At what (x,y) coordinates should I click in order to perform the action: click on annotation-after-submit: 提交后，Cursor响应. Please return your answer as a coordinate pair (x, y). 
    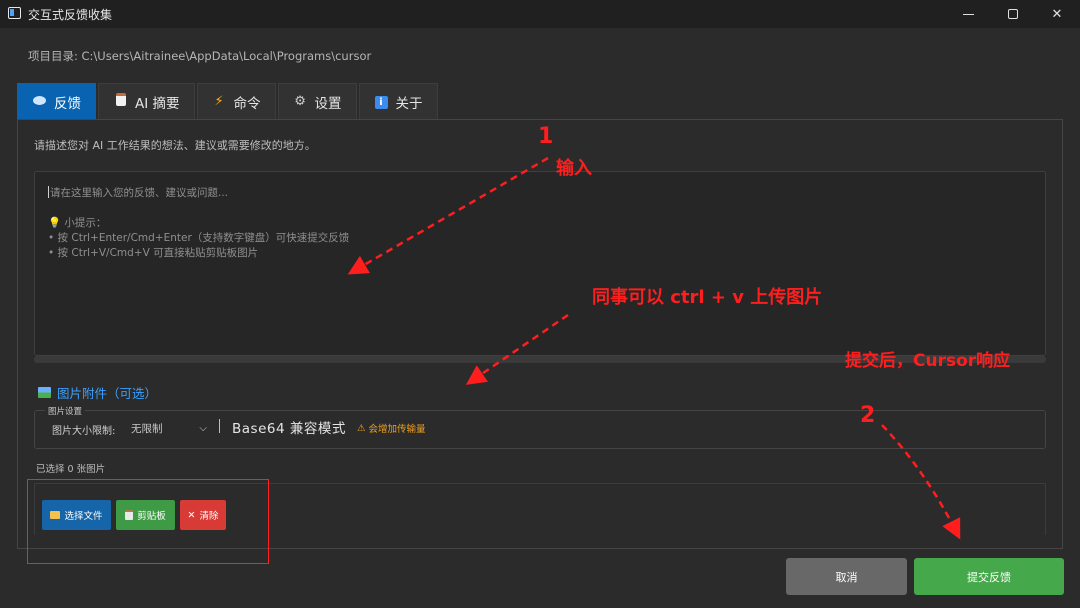
    Looking at the image, I should click on (928, 361).